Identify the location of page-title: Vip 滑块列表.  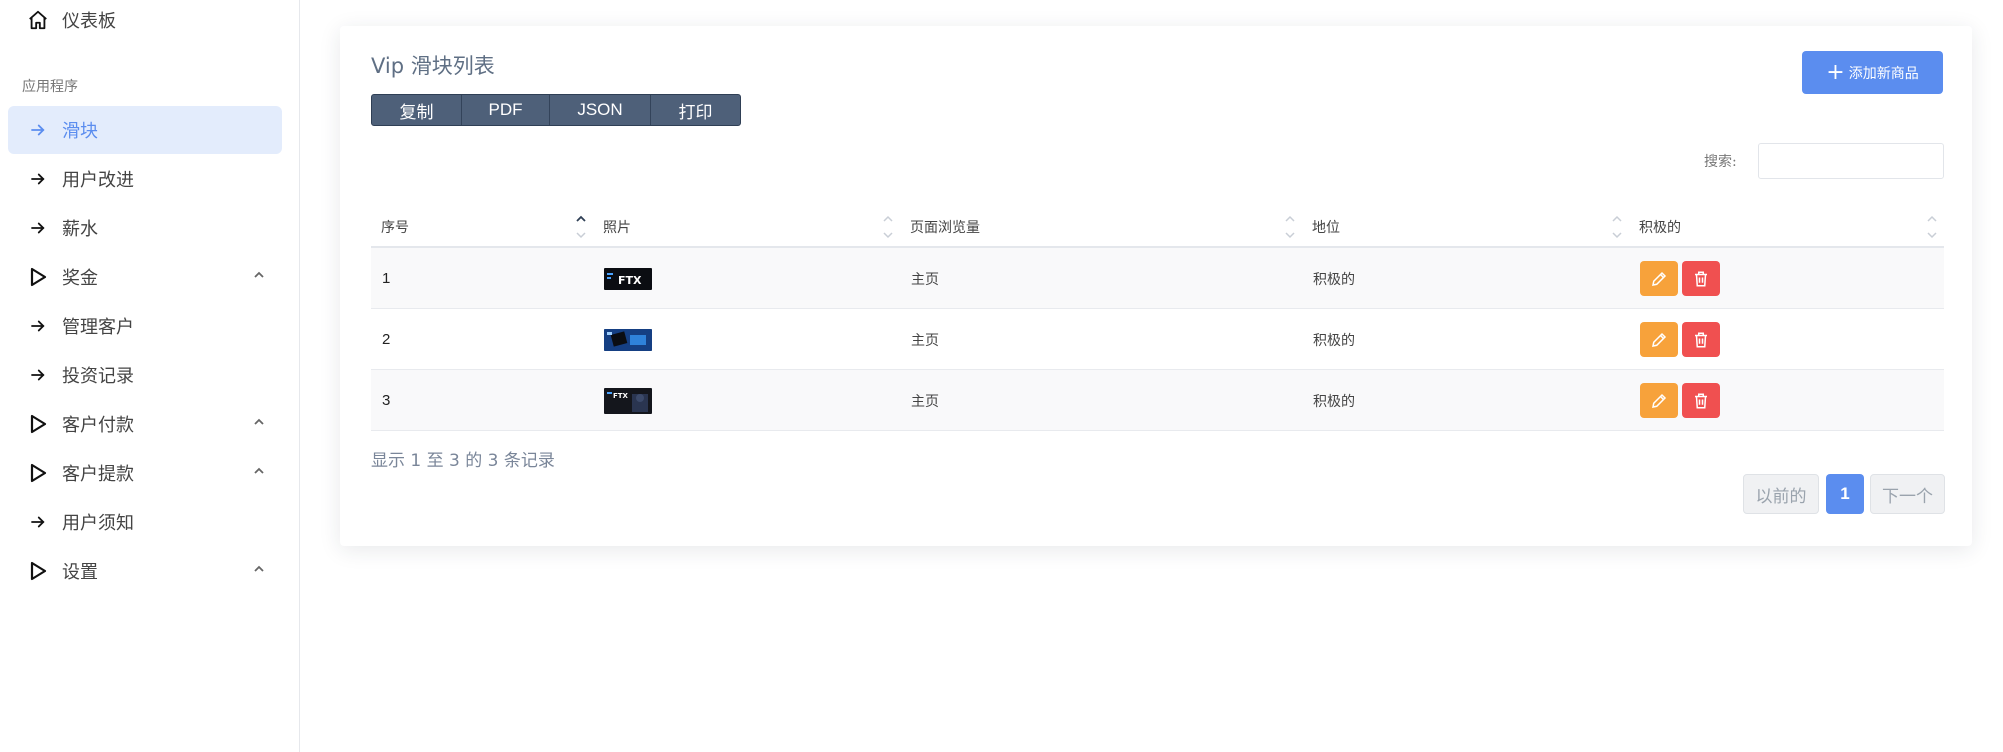
(433, 66).